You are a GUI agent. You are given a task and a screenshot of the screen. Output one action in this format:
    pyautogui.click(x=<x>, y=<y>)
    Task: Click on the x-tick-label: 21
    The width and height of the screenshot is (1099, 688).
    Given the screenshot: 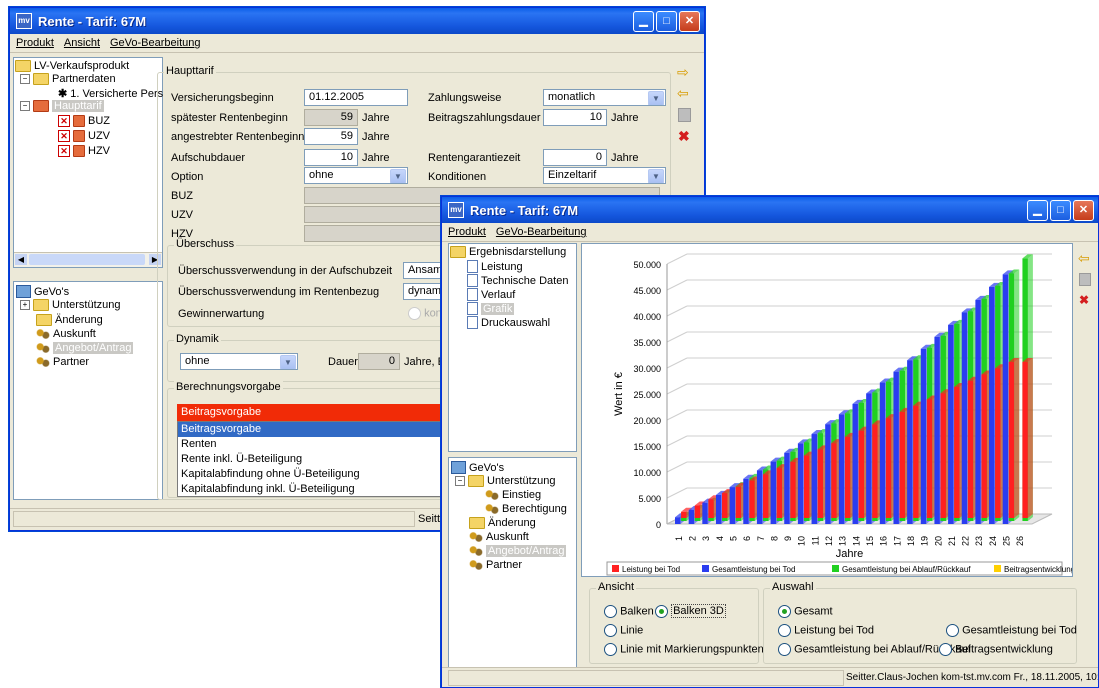 What is the action you would take?
    pyautogui.click(x=952, y=541)
    